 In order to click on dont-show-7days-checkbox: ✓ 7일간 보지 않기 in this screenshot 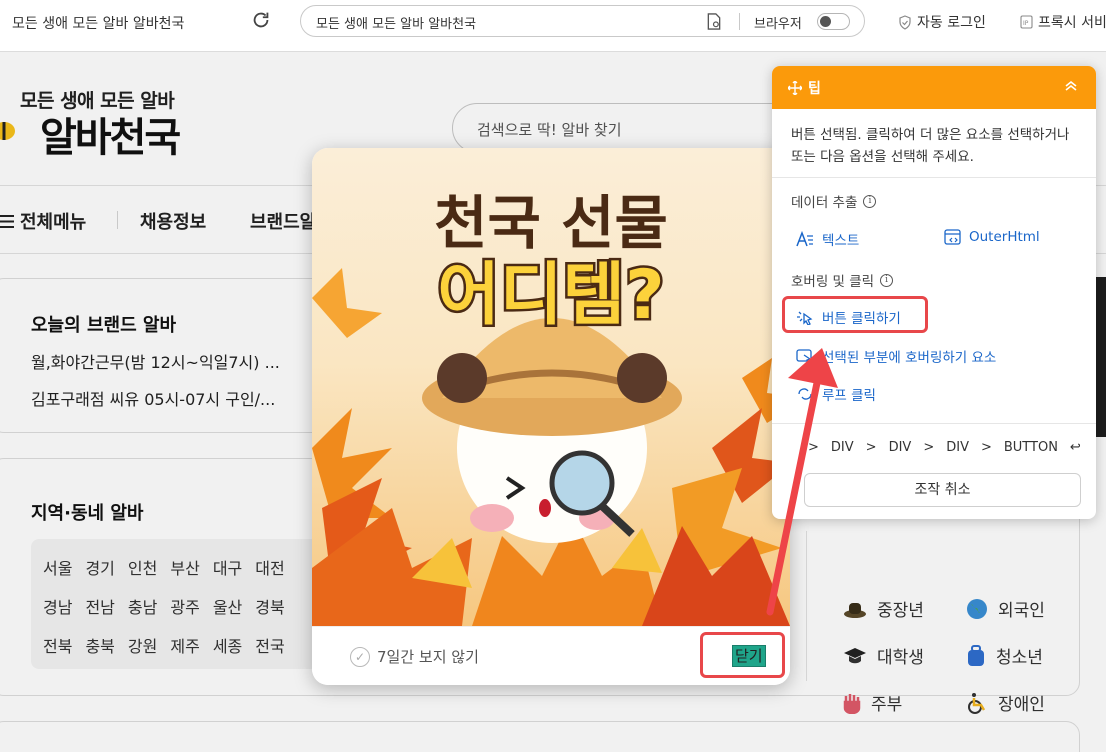, I will do `click(414, 656)`.